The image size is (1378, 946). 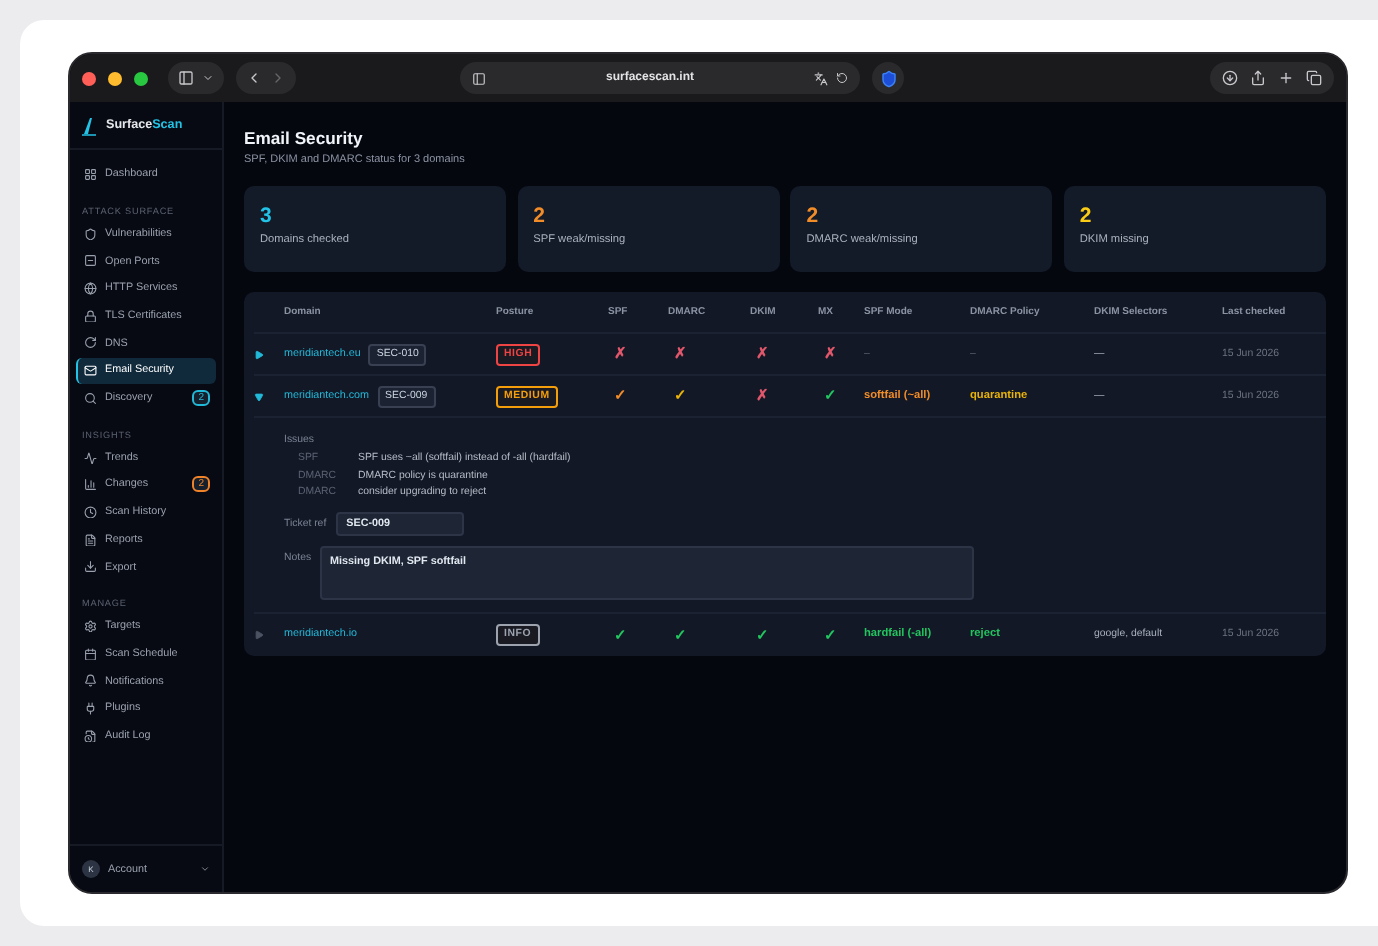 What do you see at coordinates (1258, 78) in the screenshot?
I see `share-icon` at bounding box center [1258, 78].